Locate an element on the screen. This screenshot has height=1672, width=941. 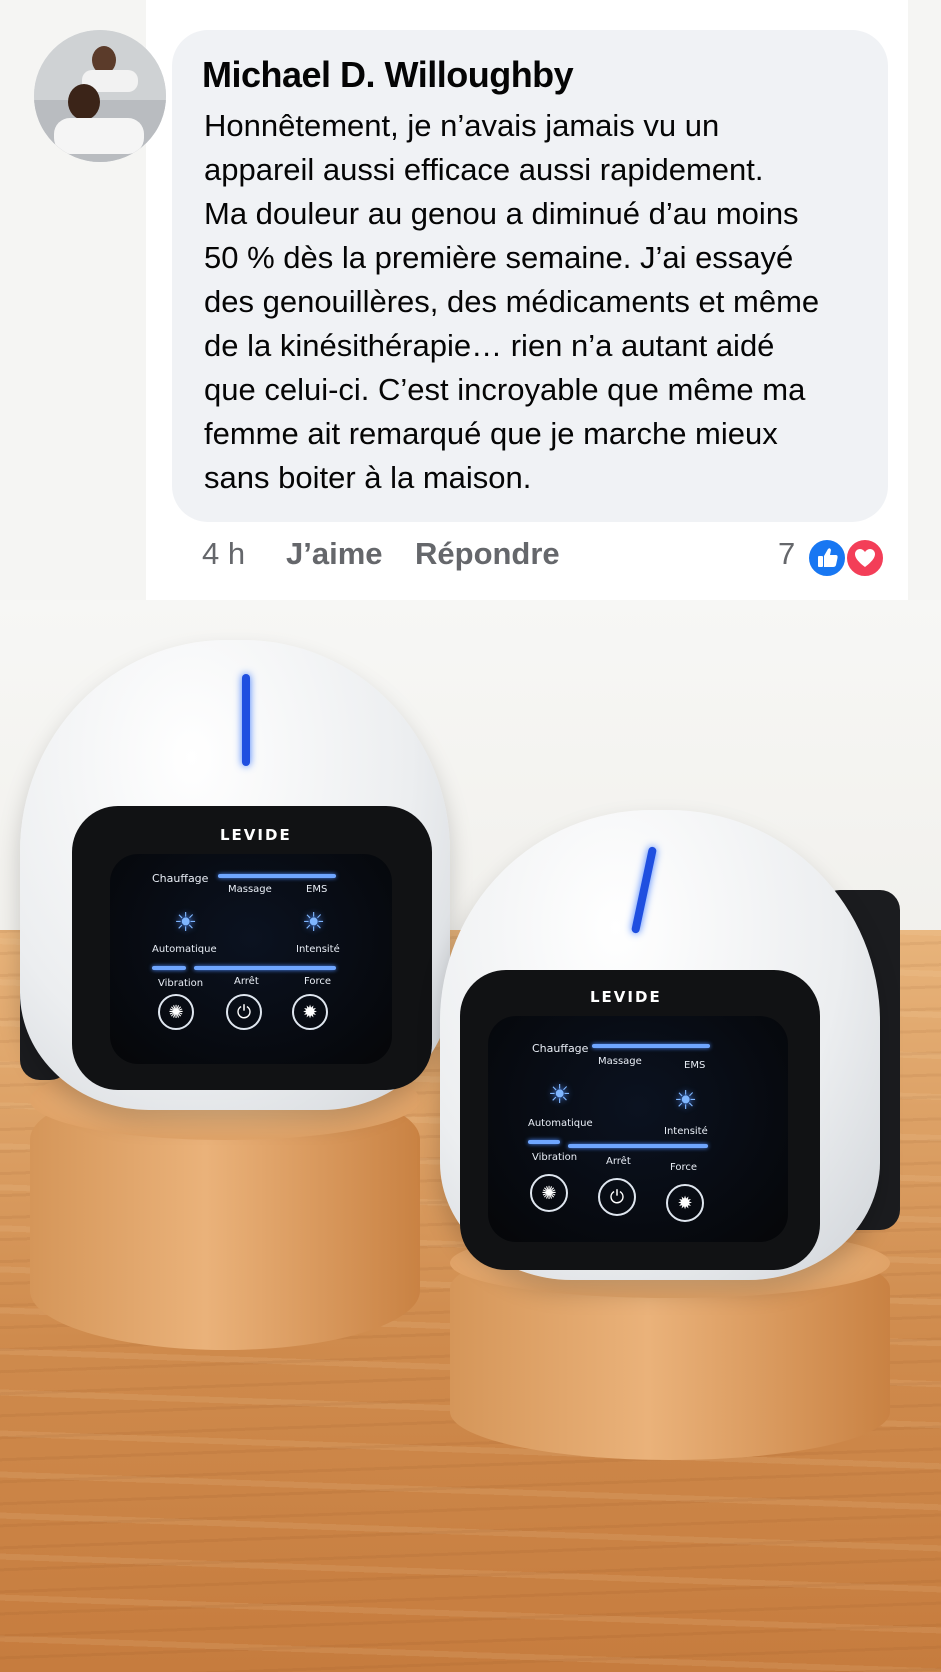
comment-line: femme ait remarqué que je marche mieux is located at coordinates (491, 433).